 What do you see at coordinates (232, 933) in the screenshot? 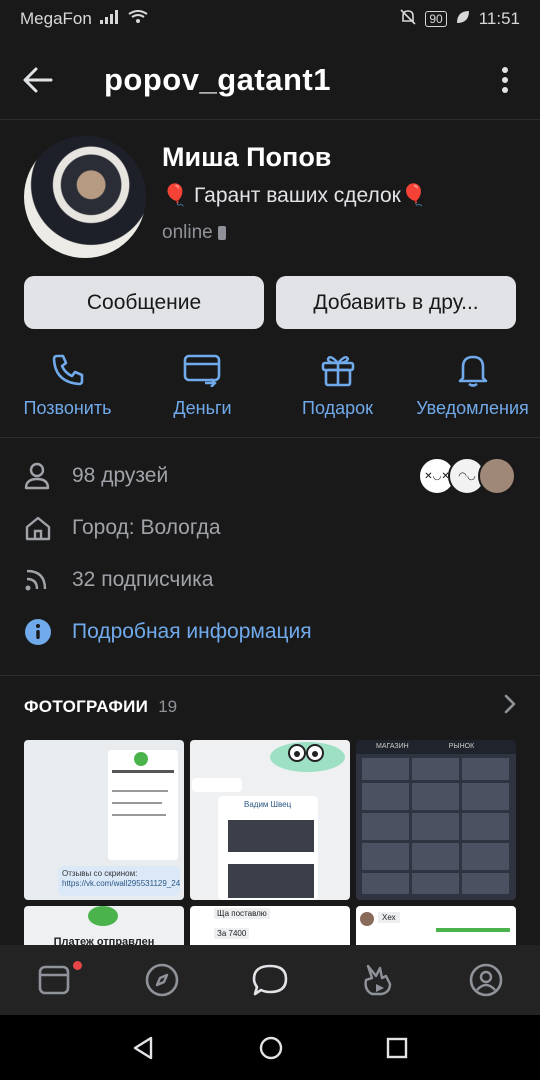
I see `photo-chat-line-2: За 7400` at bounding box center [232, 933].